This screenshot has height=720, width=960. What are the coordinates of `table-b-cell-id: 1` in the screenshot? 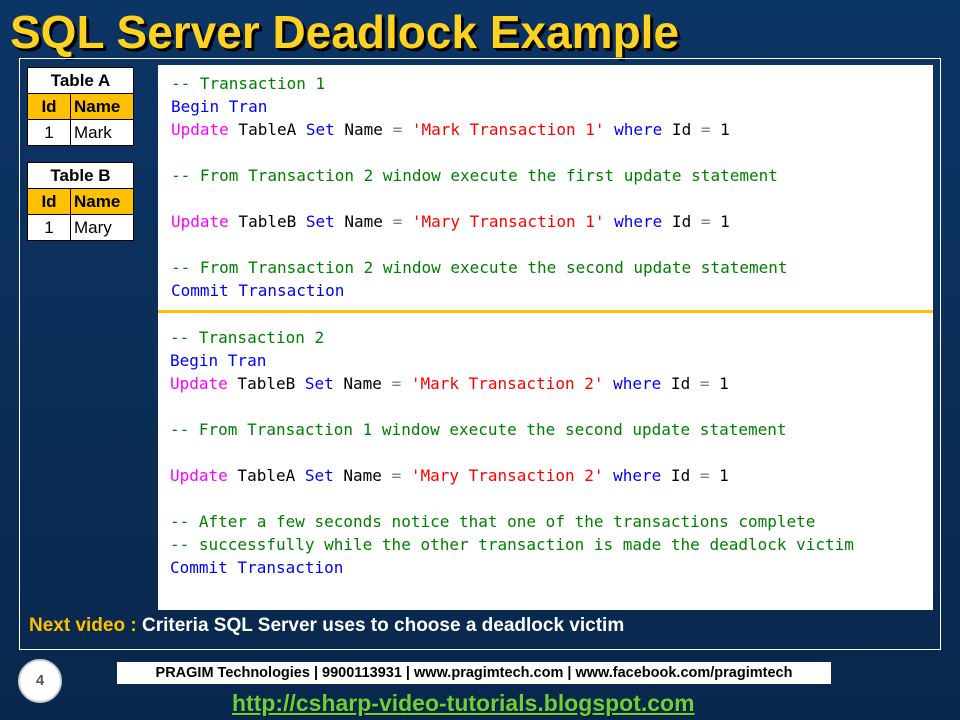 It's located at (49, 227).